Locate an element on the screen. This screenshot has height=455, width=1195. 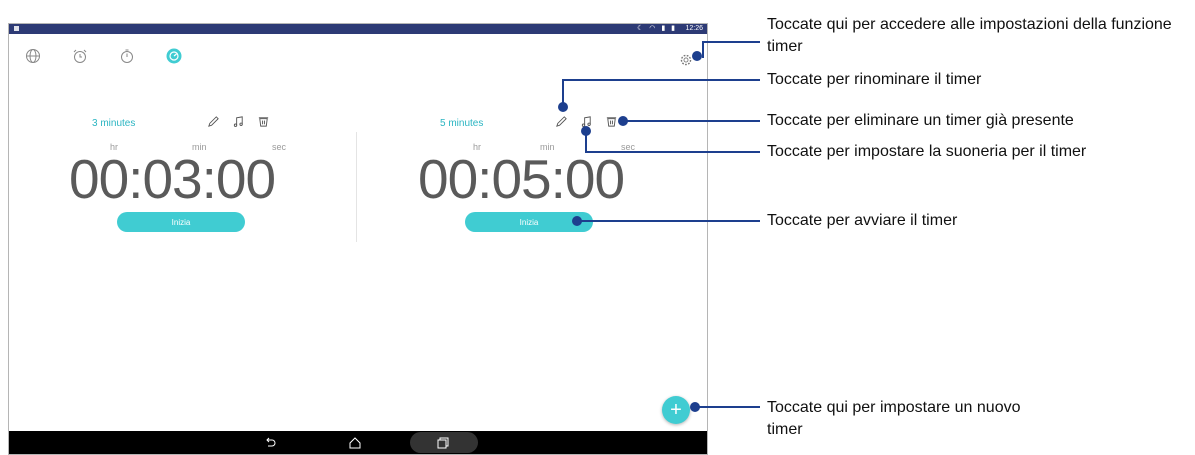
back-button is located at coordinates (270, 442).